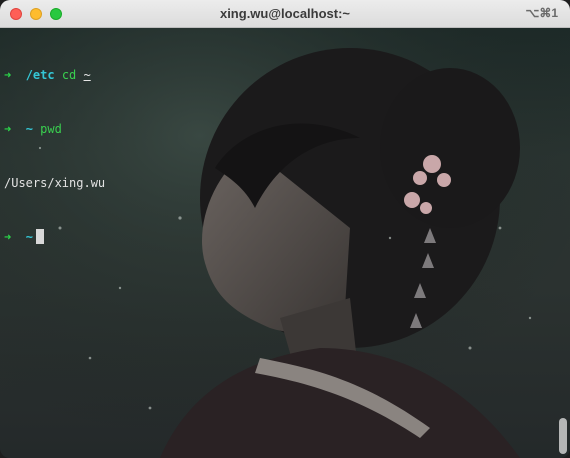 This screenshot has width=570, height=458. Describe the element at coordinates (51, 129) in the screenshot. I see `command-text: pwd` at that location.